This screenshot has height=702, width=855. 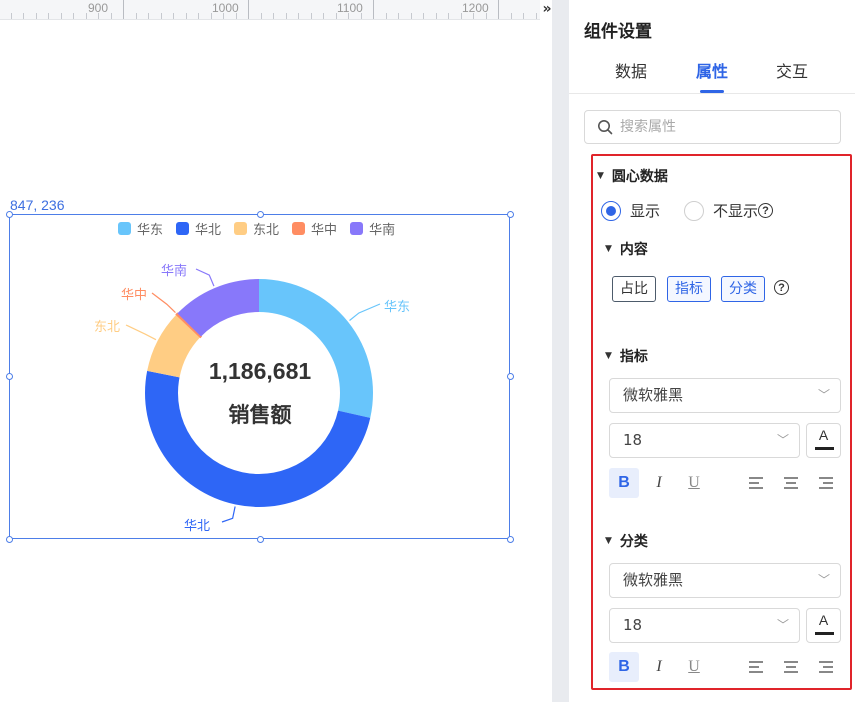 What do you see at coordinates (197, 526) in the screenshot?
I see `slice-label-north: 华北` at bounding box center [197, 526].